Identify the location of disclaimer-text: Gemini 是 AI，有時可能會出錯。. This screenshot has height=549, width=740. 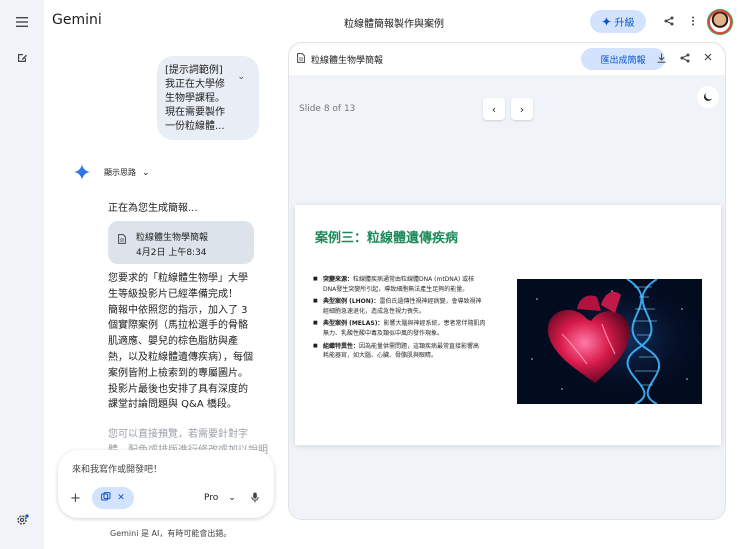
(171, 533).